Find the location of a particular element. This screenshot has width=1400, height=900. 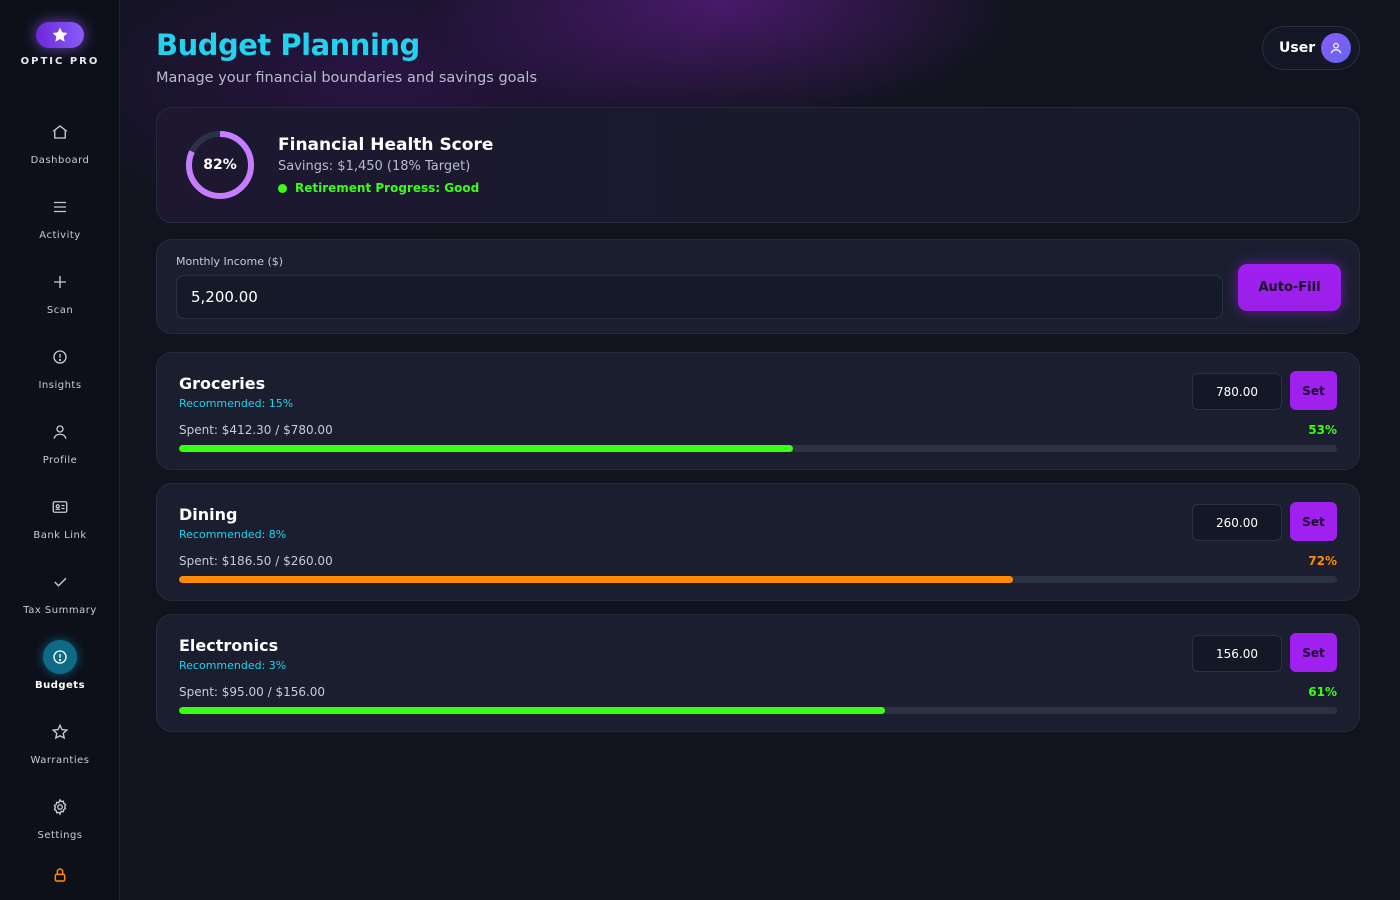

logo: OPTIC PRO is located at coordinates (60, 44).